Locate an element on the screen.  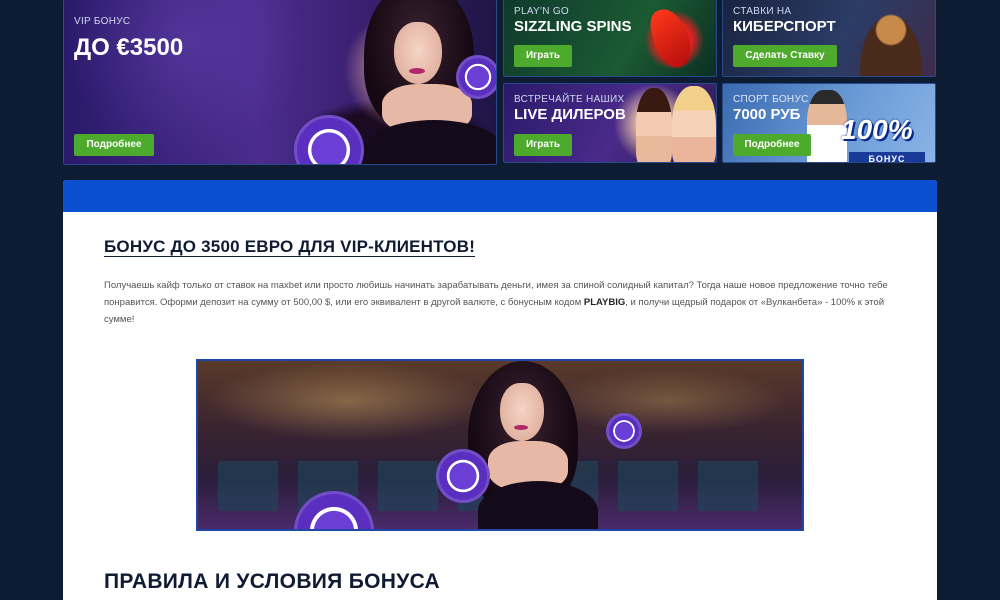
sizzling-spins-banner: PLAY'N GO SIZZLING SPINS Играть is located at coordinates (610, 38).